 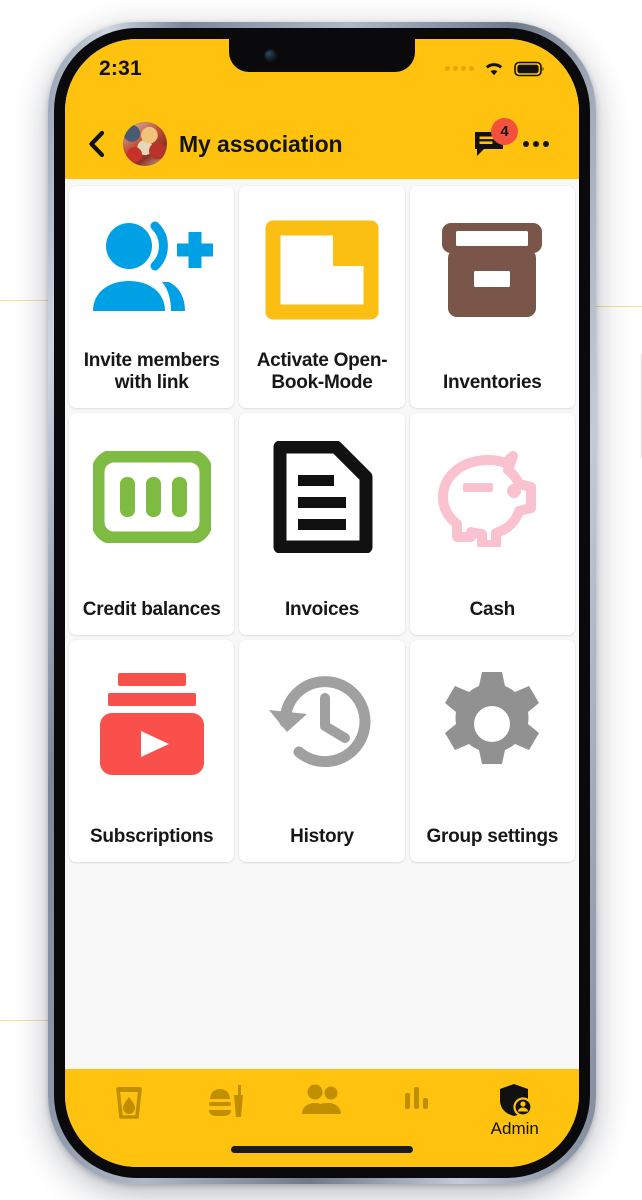 What do you see at coordinates (492, 497) in the screenshot?
I see `piggy-bank-icon` at bounding box center [492, 497].